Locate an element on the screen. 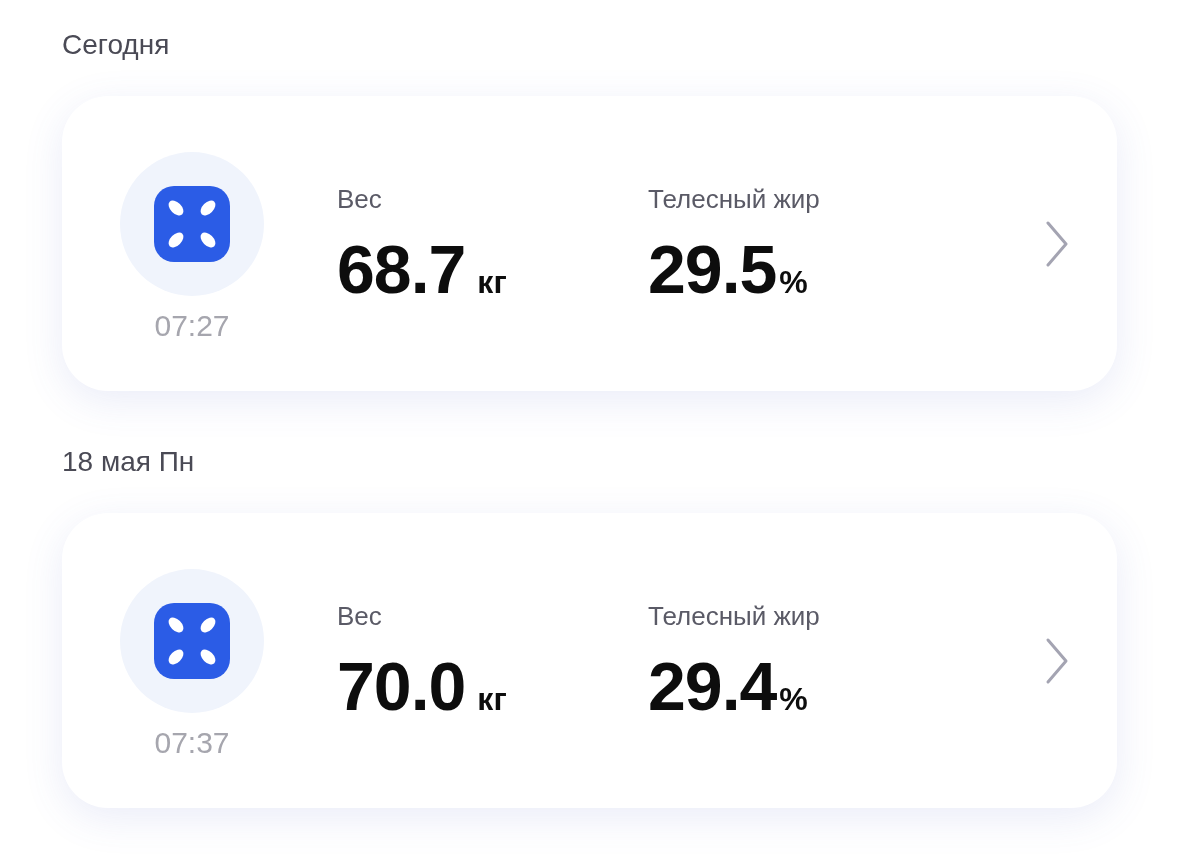 This screenshot has height=857, width=1179. metric-value: 29.4 is located at coordinates (712, 685).